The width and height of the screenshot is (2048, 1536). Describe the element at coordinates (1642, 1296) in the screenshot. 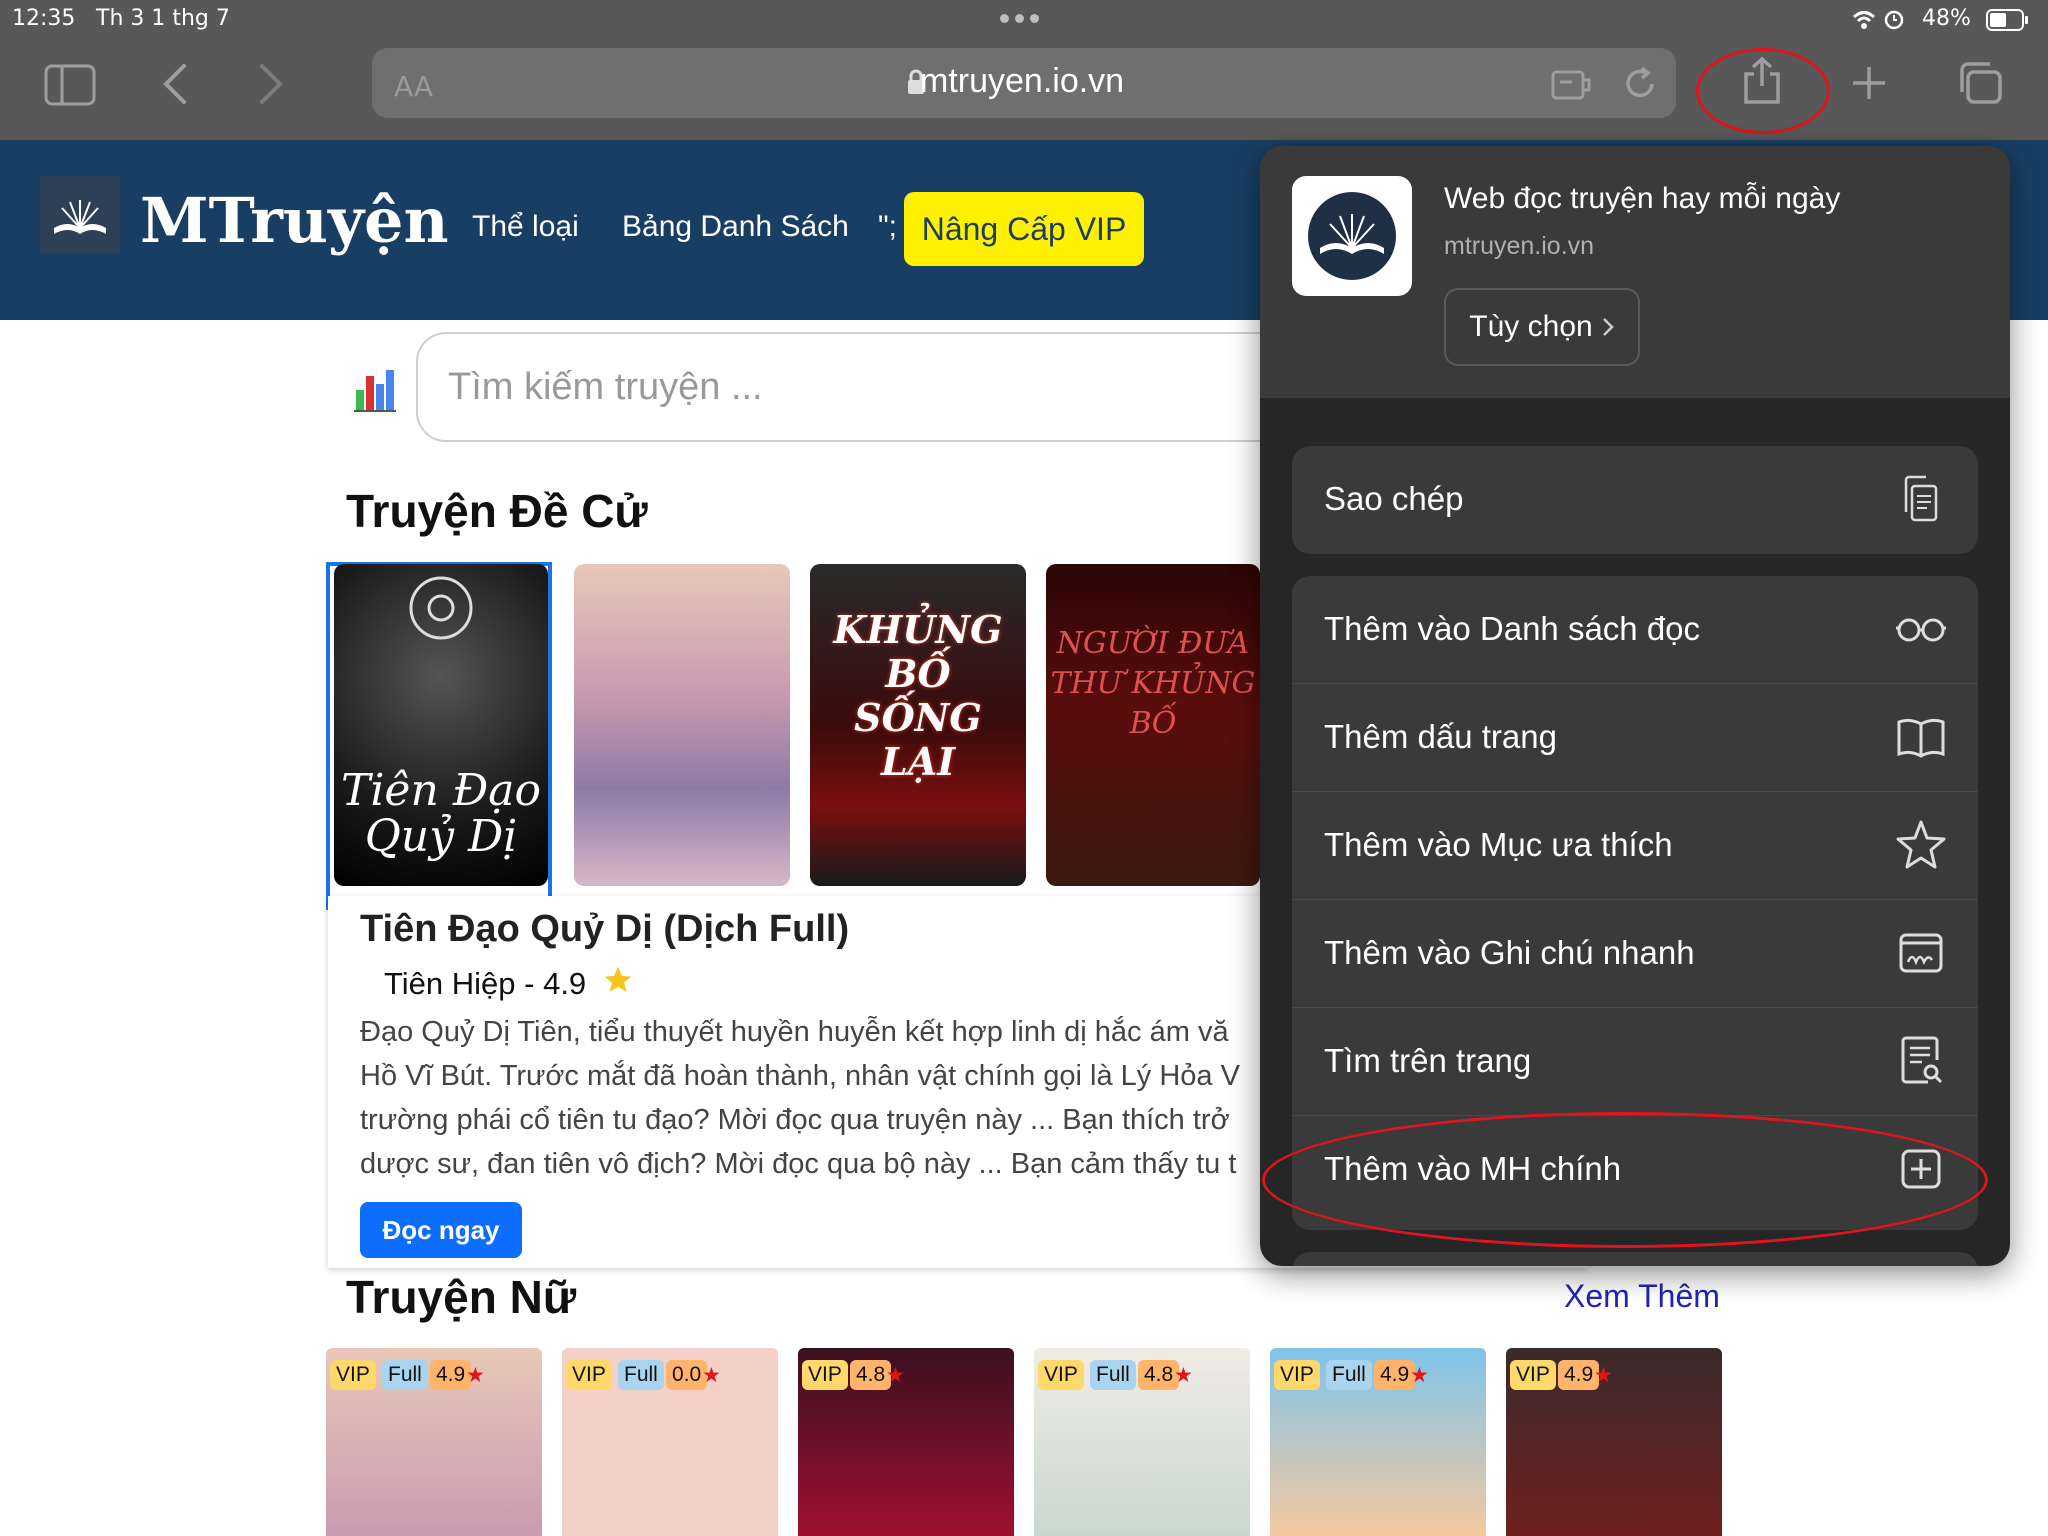

I see `see-more-link: Xem Thêm` at that location.